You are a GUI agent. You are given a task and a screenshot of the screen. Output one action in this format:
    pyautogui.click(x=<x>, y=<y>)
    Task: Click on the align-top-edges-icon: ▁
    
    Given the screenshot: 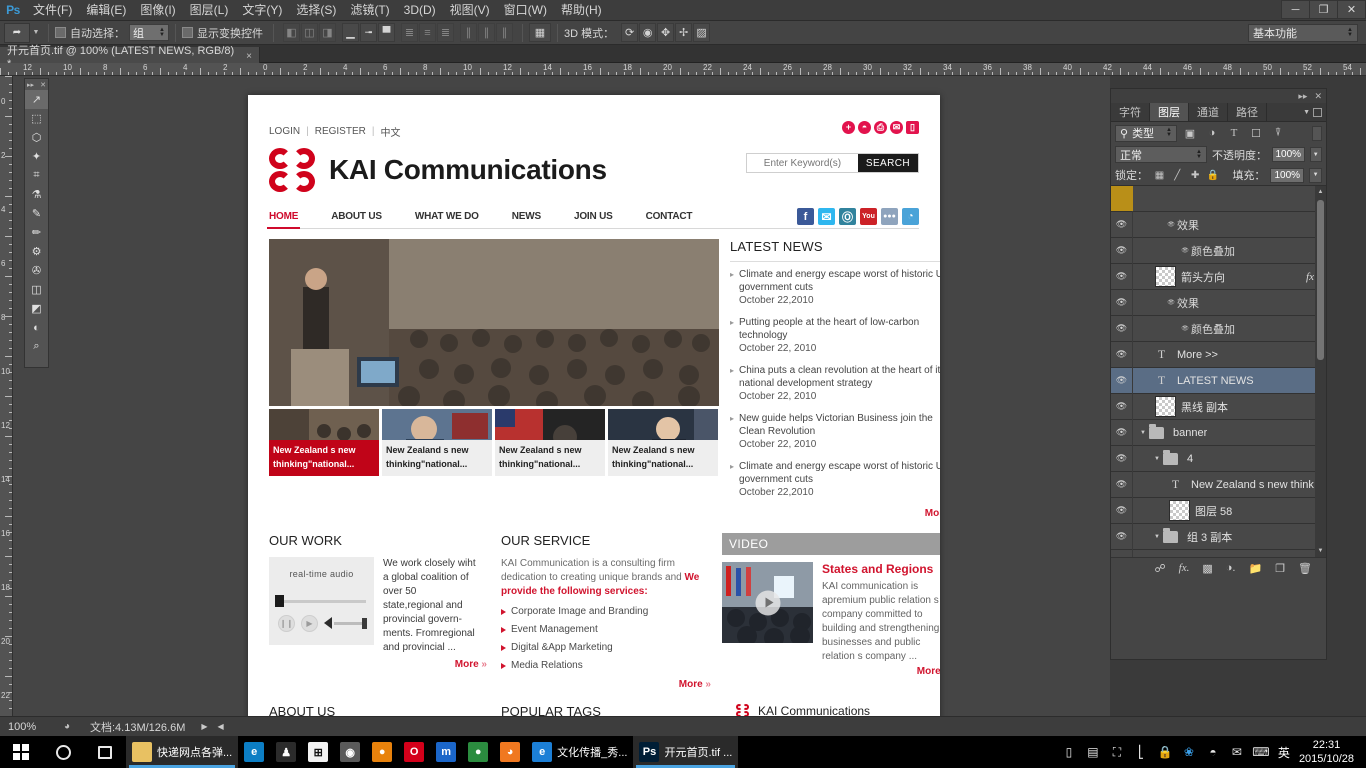 What is the action you would take?
    pyautogui.click(x=350, y=32)
    